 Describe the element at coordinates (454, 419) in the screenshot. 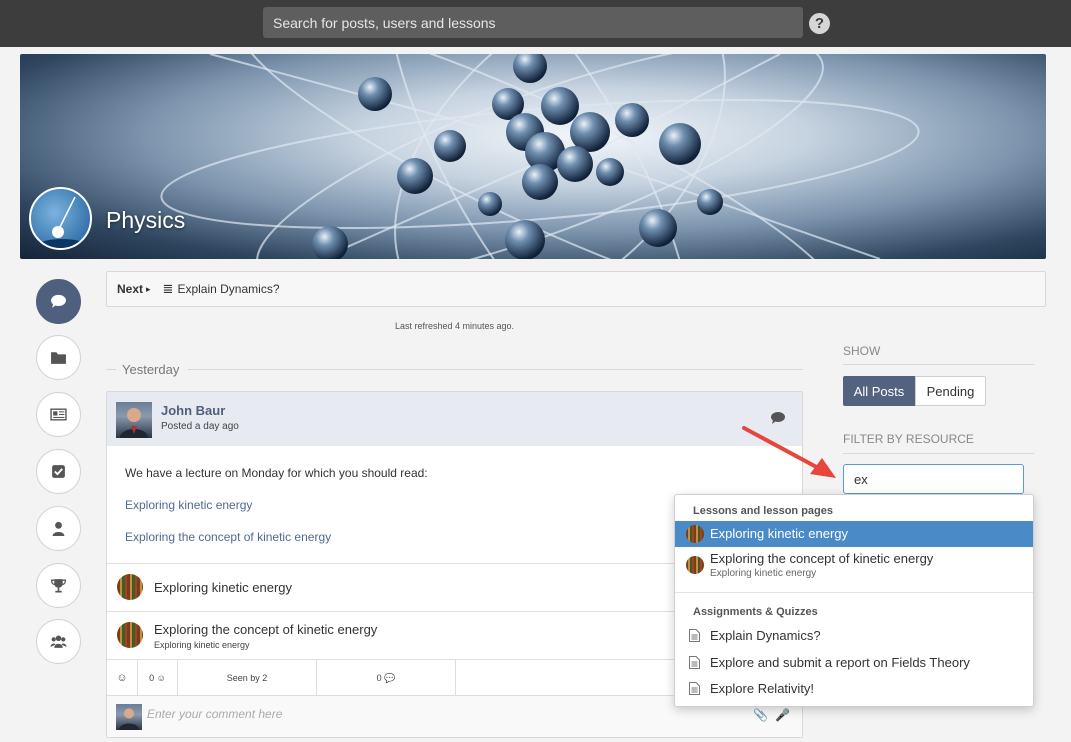

I see `post-header: John Baur Posted a day ago` at that location.